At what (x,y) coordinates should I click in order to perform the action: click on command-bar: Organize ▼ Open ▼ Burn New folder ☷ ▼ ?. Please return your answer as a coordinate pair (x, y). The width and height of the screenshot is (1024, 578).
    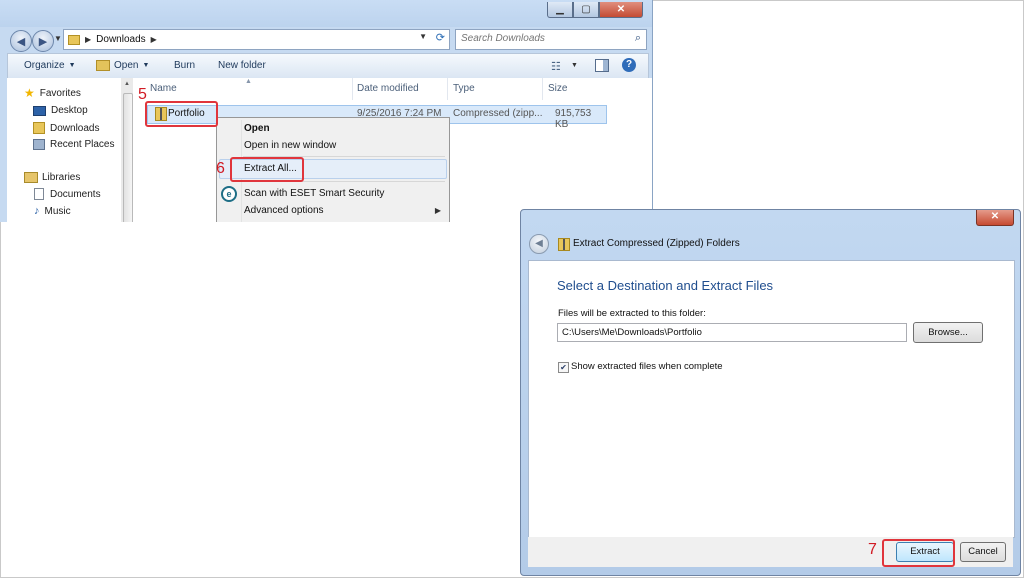
    Looking at the image, I should click on (328, 65).